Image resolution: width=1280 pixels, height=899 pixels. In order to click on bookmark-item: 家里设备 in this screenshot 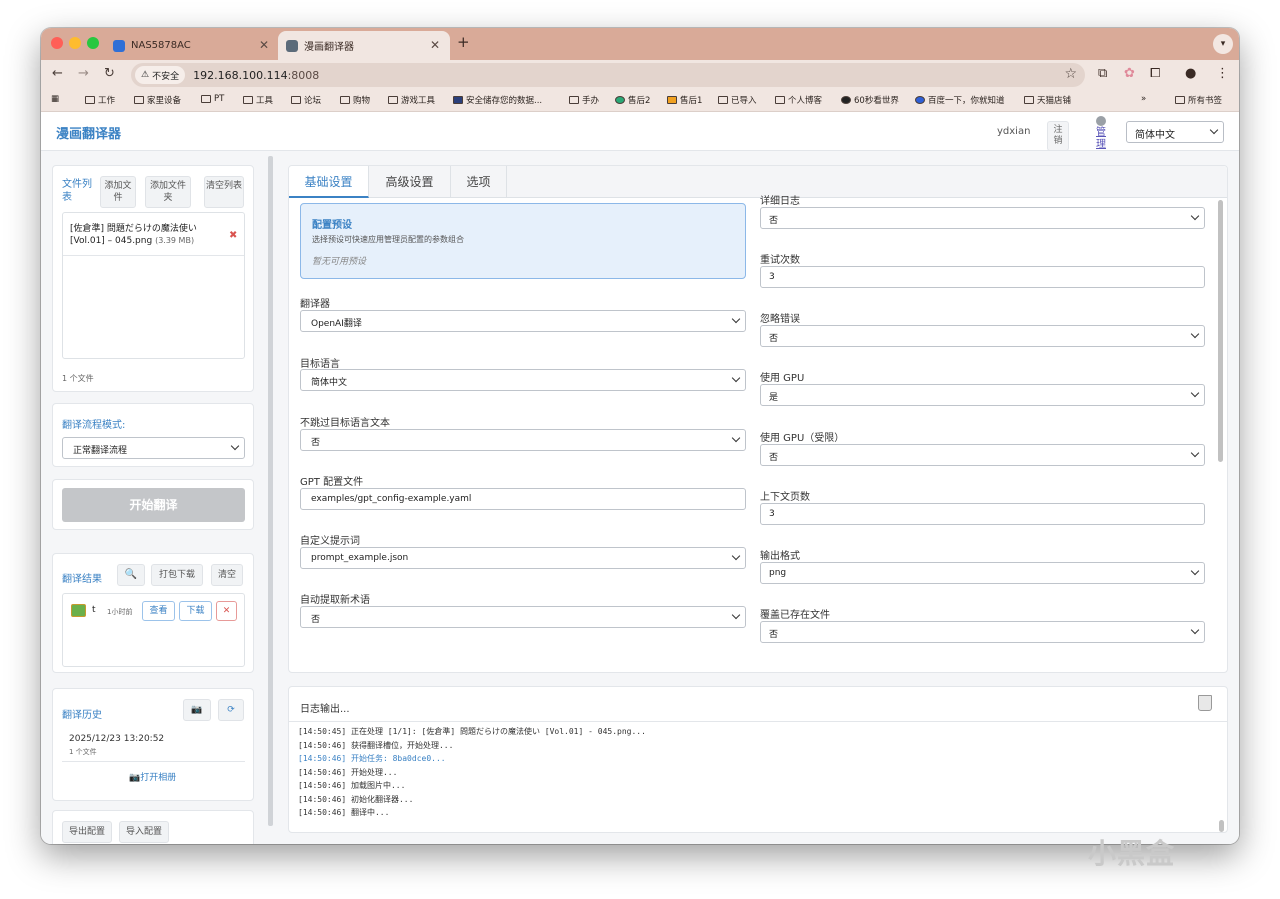, I will do `click(157, 100)`.